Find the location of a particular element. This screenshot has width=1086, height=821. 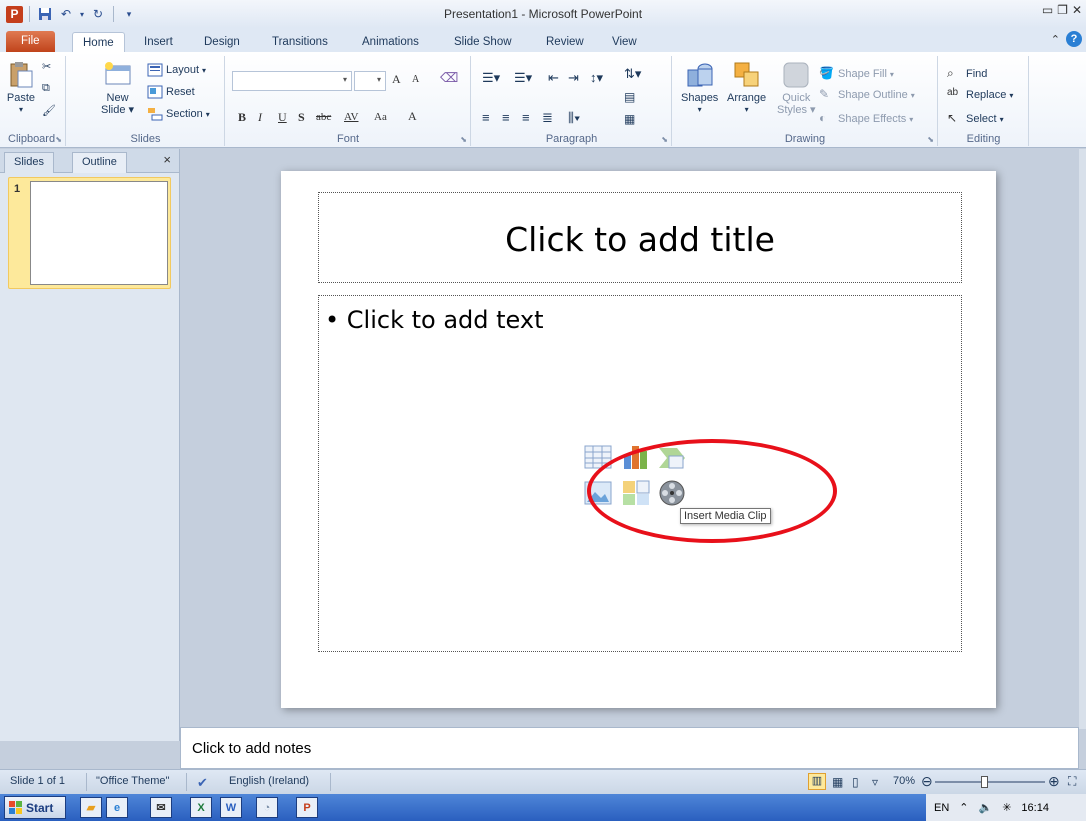

explorer-taskbar-icon: ▰ is located at coordinates (91, 807).